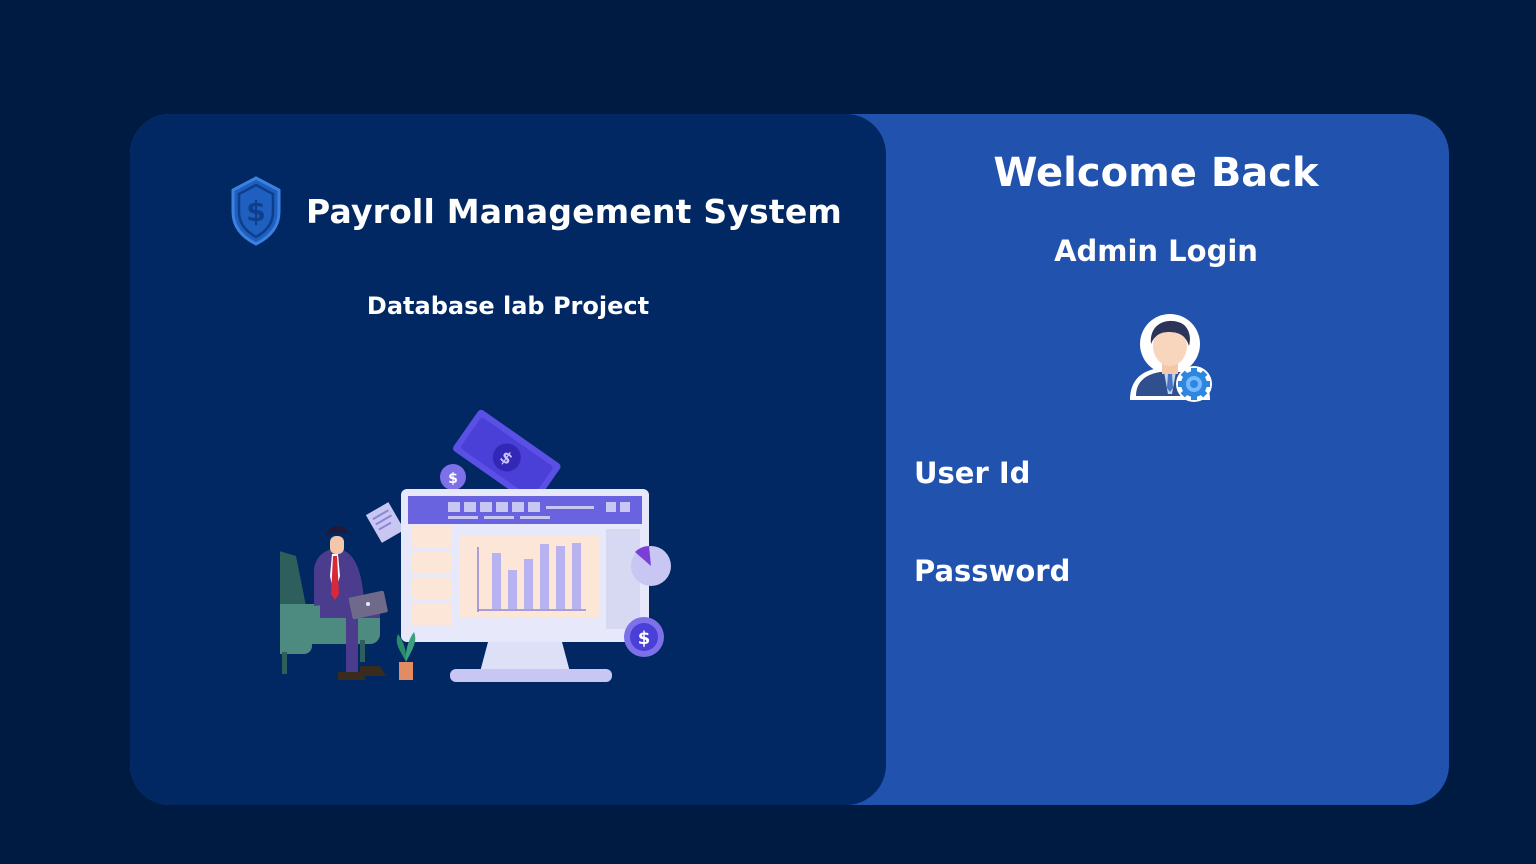 This screenshot has height=864, width=1536. Describe the element at coordinates (1171, 358) in the screenshot. I see `admin-user-gear-icon` at that location.